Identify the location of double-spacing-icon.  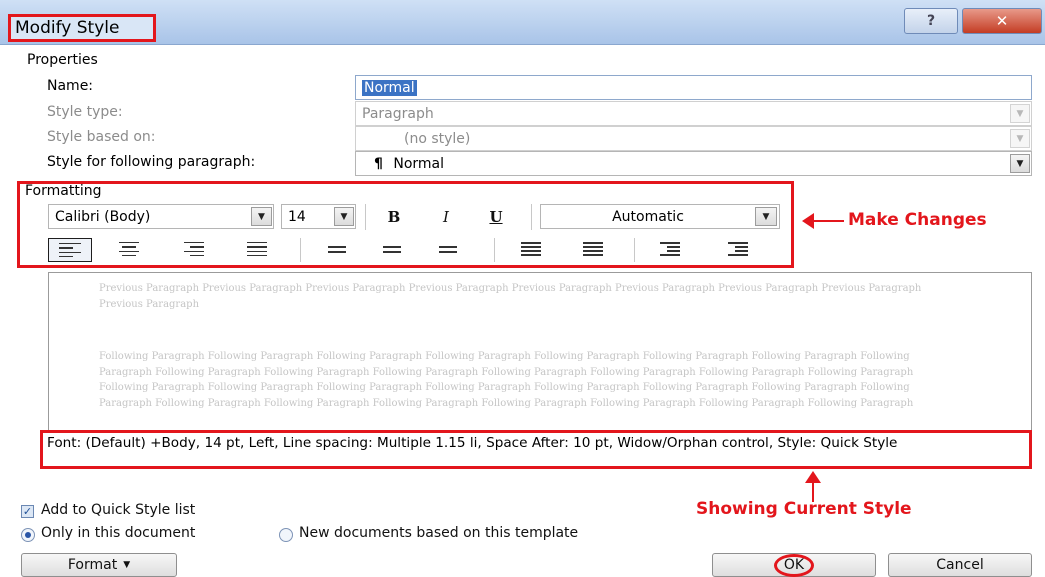
(448, 249).